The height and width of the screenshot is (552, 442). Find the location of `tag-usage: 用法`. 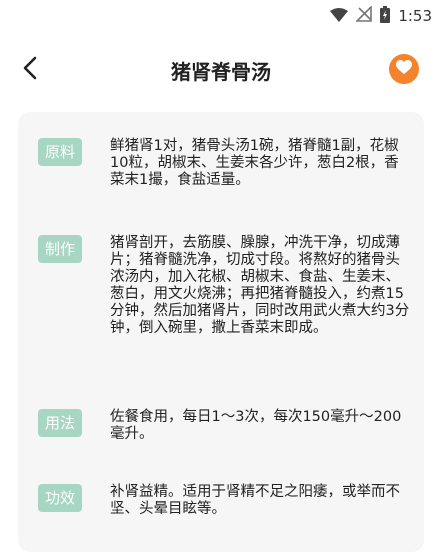

tag-usage: 用法 is located at coordinates (60, 423).